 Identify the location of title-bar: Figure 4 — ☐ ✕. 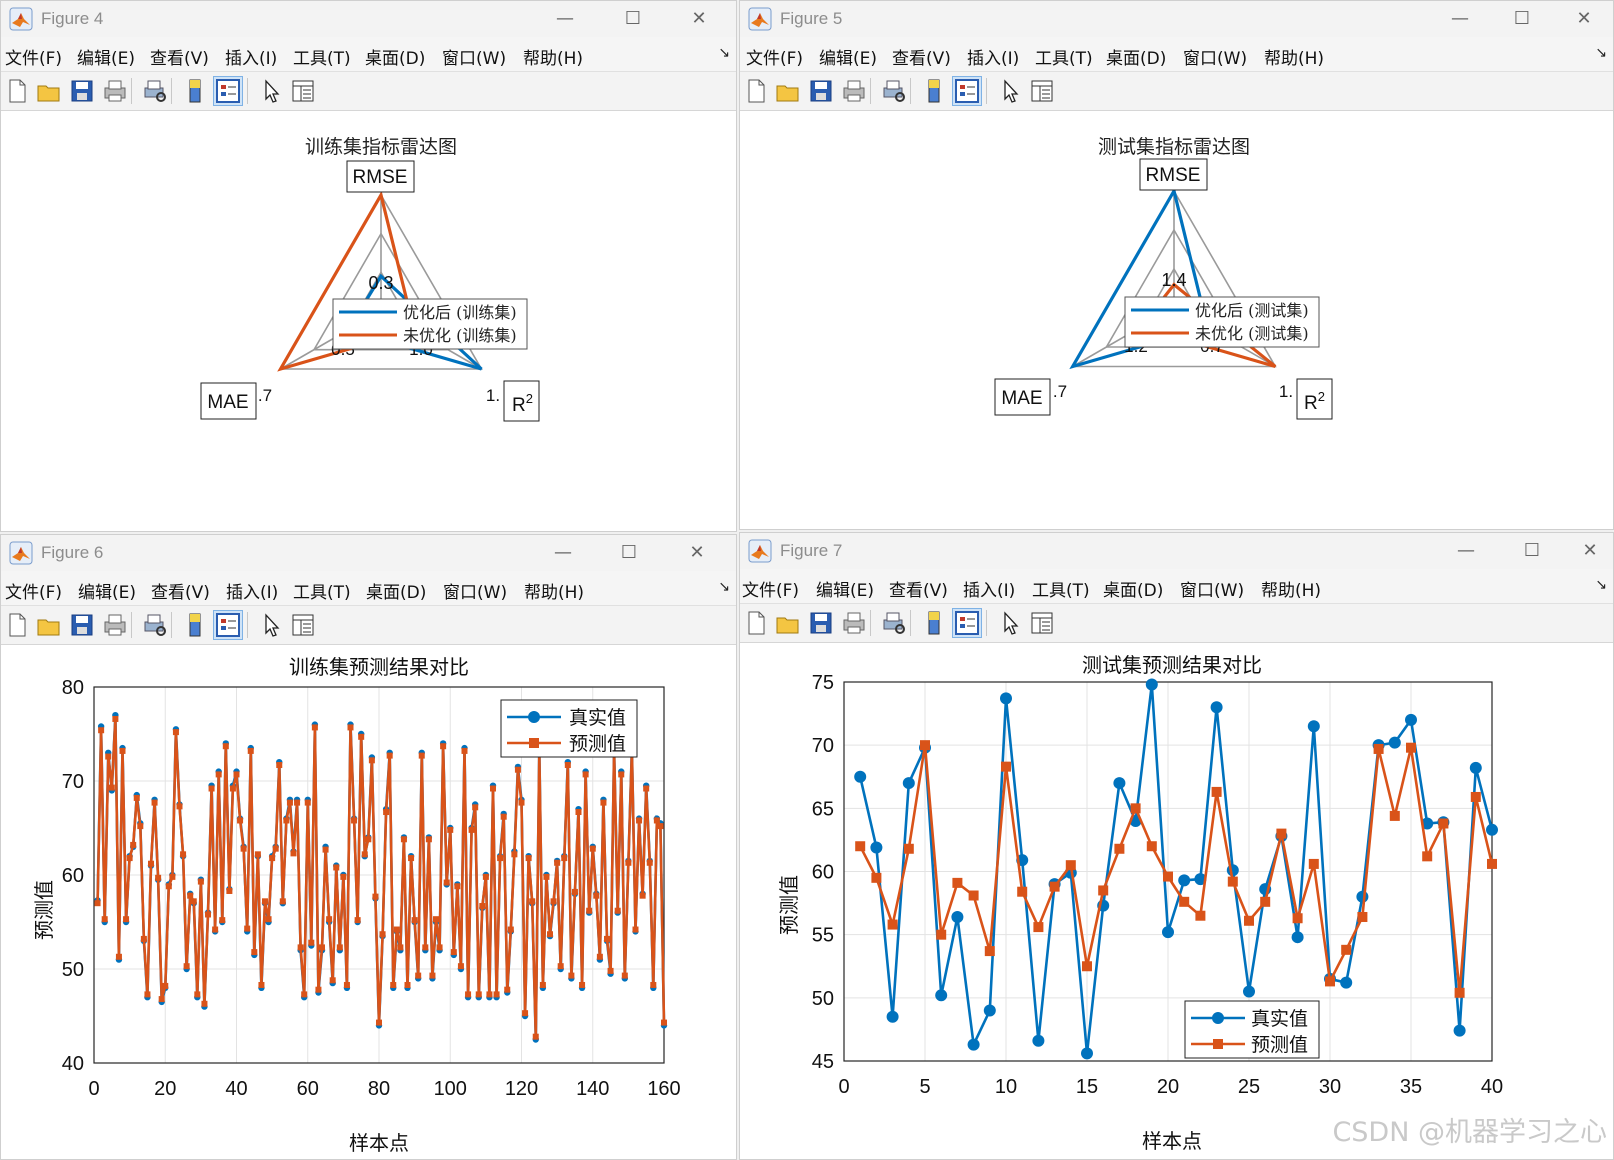
(368, 19).